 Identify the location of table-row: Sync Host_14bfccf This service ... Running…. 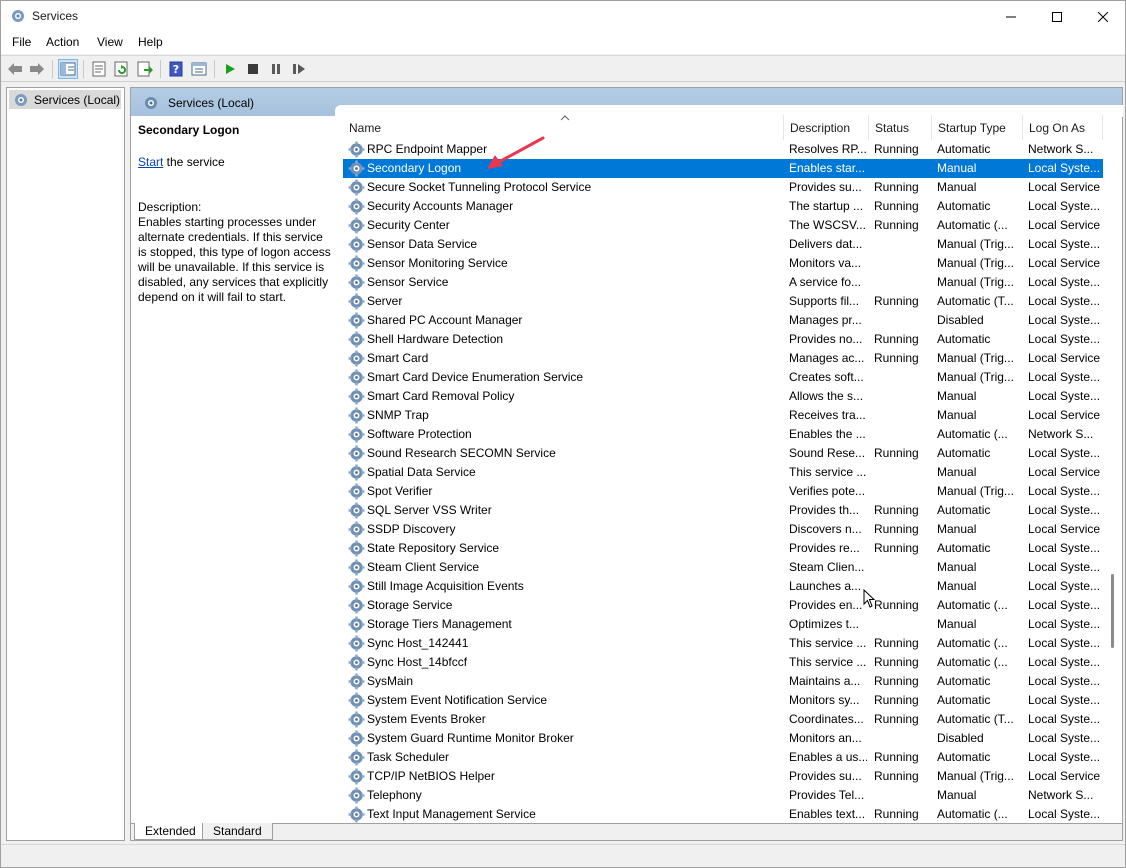
(723, 662).